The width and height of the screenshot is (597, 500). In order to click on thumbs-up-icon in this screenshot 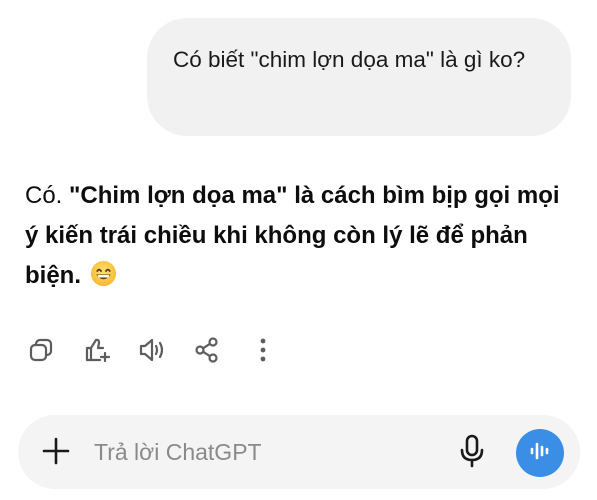, I will do `click(98, 352)`.